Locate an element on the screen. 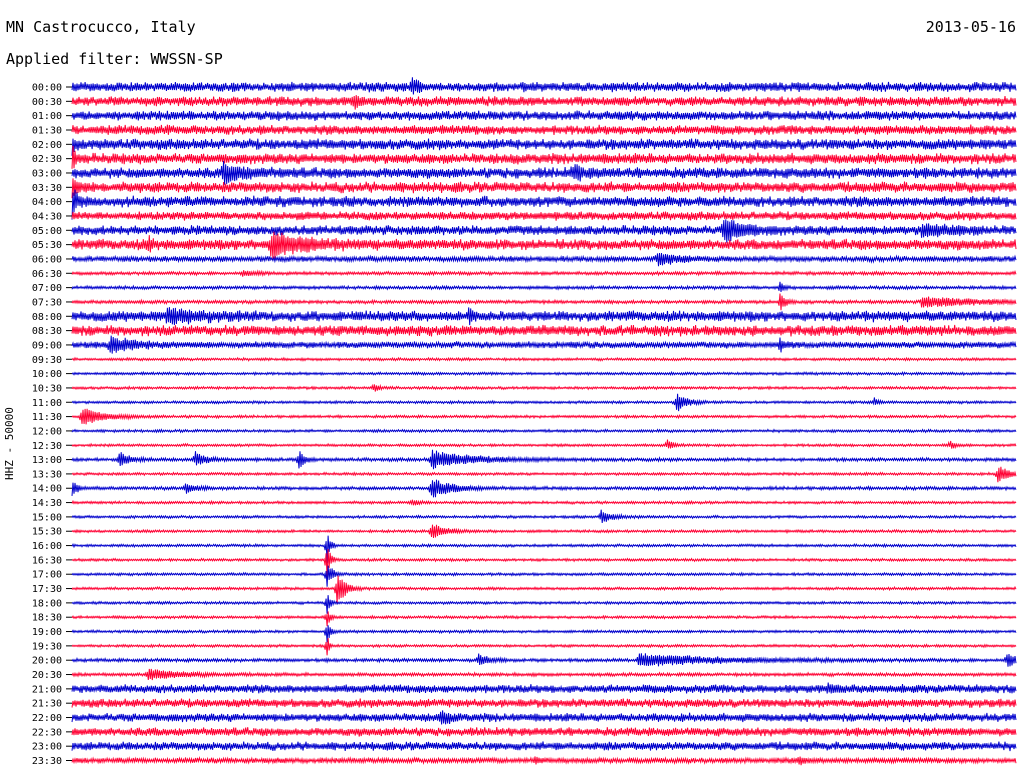  time-tick-label: 23:00 is located at coordinates (47, 747).